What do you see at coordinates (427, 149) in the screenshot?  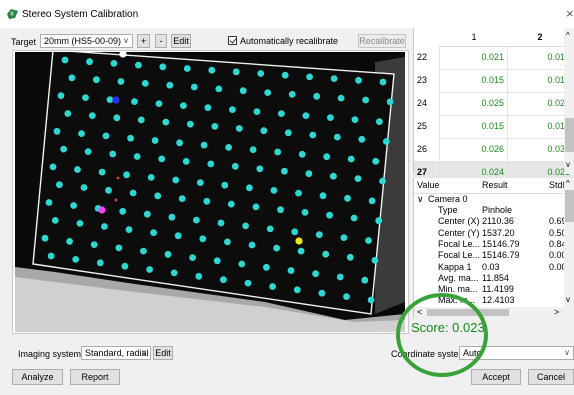 I see `row-index: 26` at bounding box center [427, 149].